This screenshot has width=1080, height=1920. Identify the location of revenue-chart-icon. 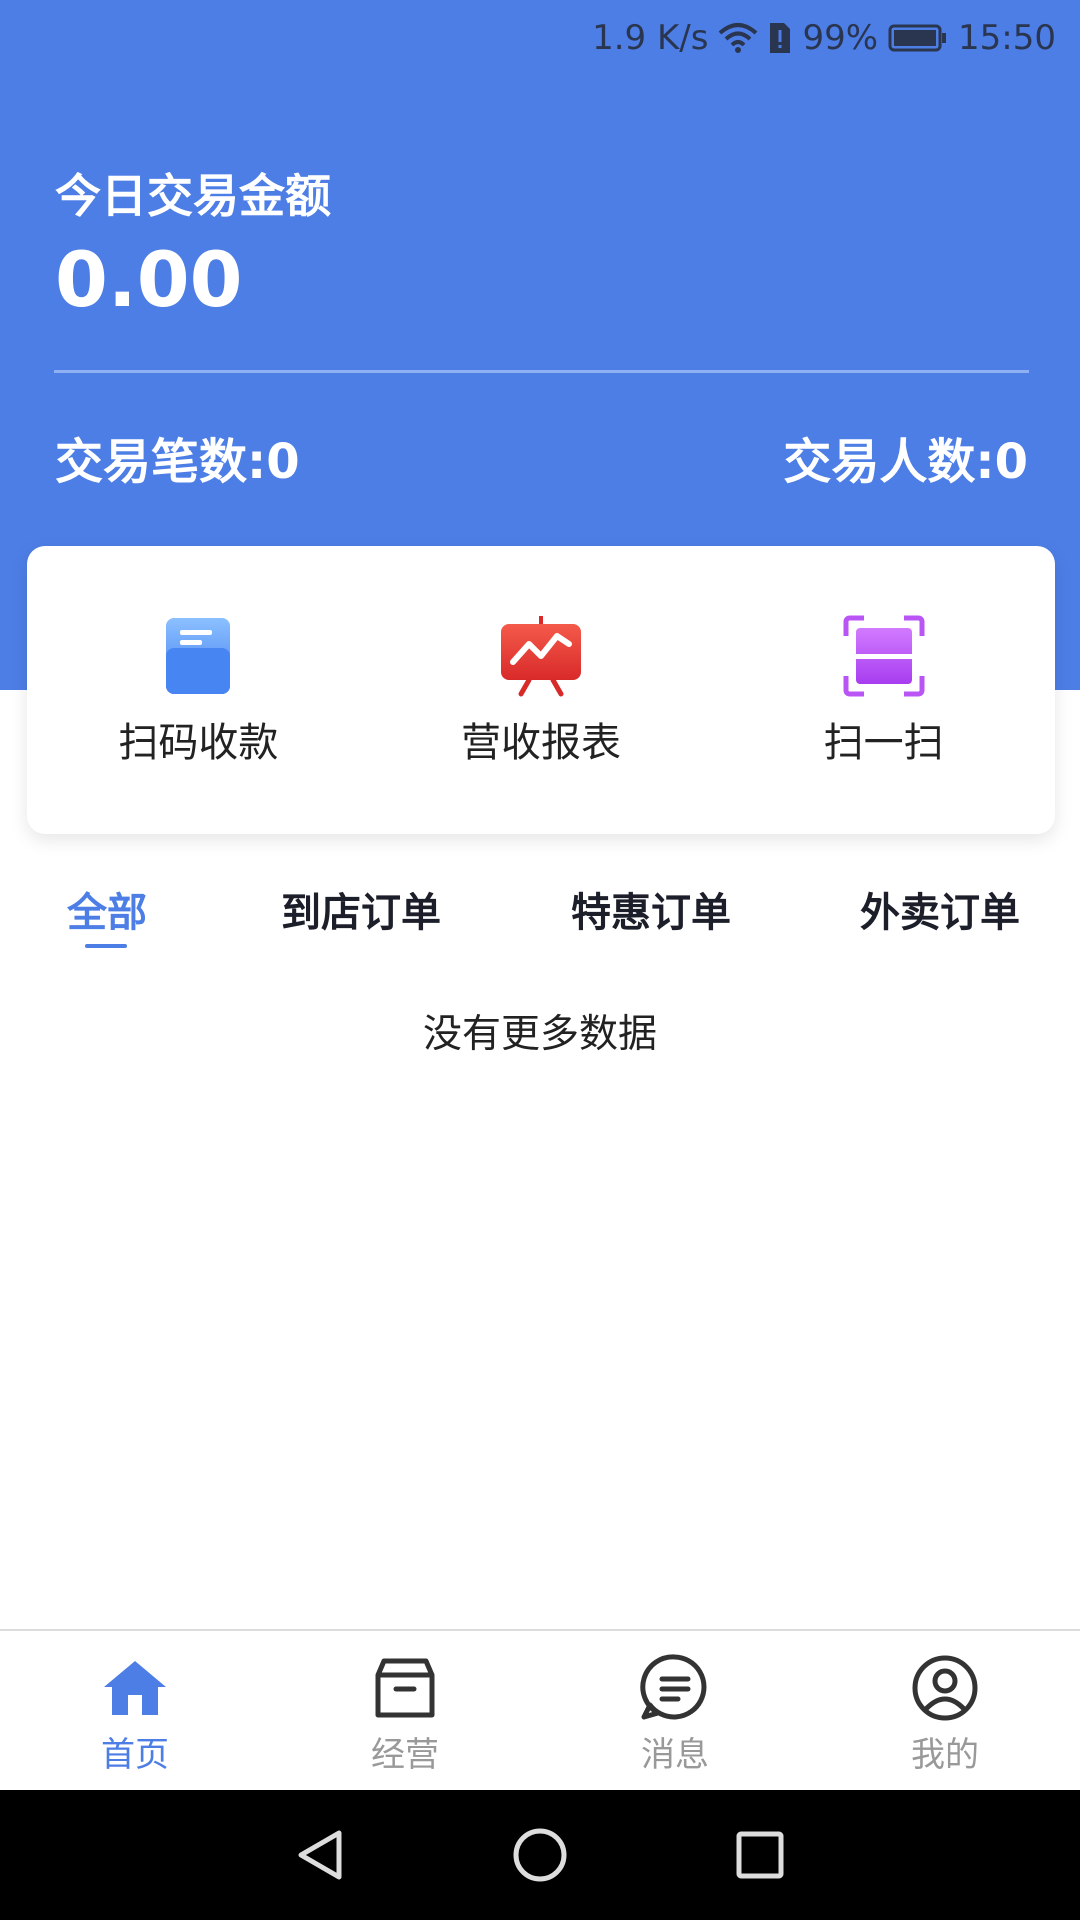
(541, 656).